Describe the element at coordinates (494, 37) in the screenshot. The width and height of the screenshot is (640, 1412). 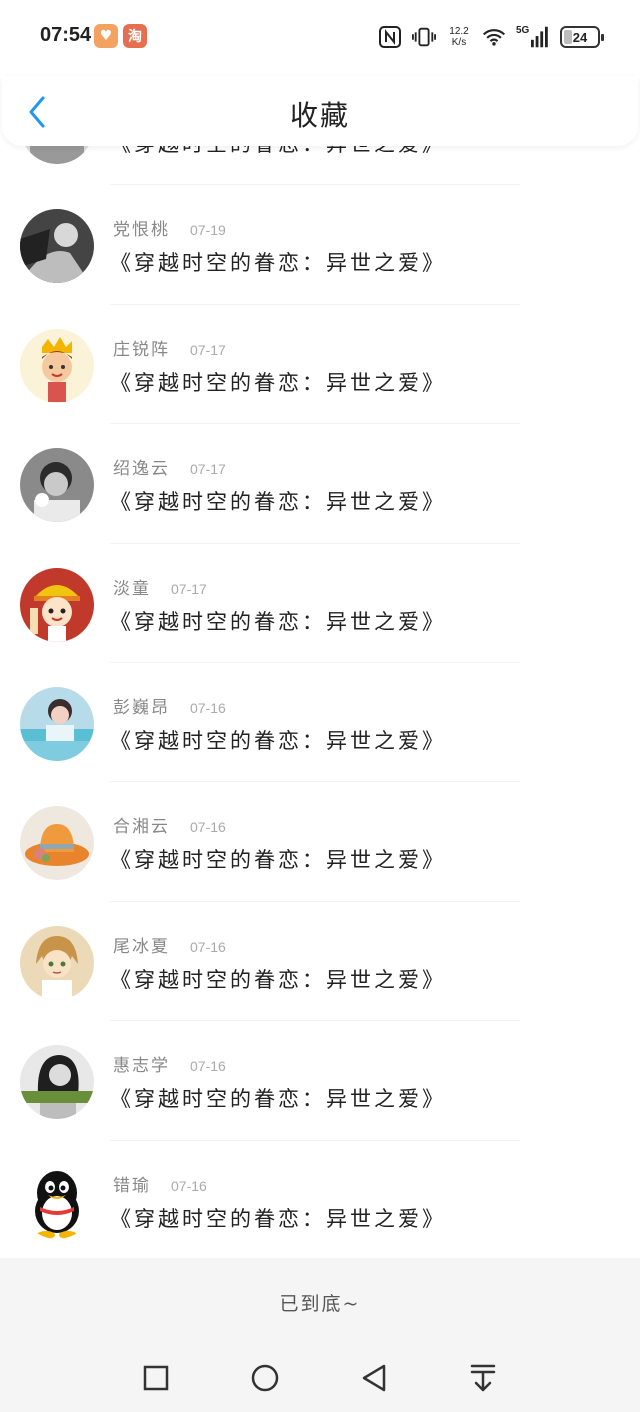
I see `wifi-icon` at that location.